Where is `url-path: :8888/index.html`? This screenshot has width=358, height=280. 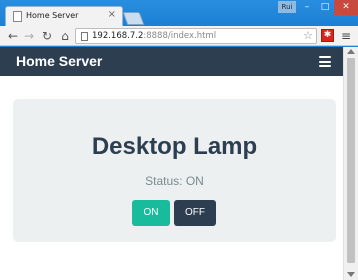 url-path: :8888/index.html is located at coordinates (180, 36).